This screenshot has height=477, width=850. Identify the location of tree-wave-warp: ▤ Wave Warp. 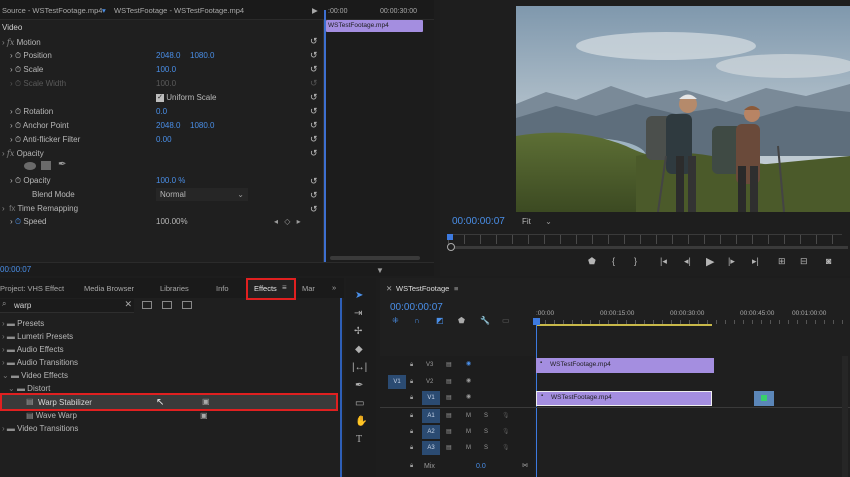
(51, 415).